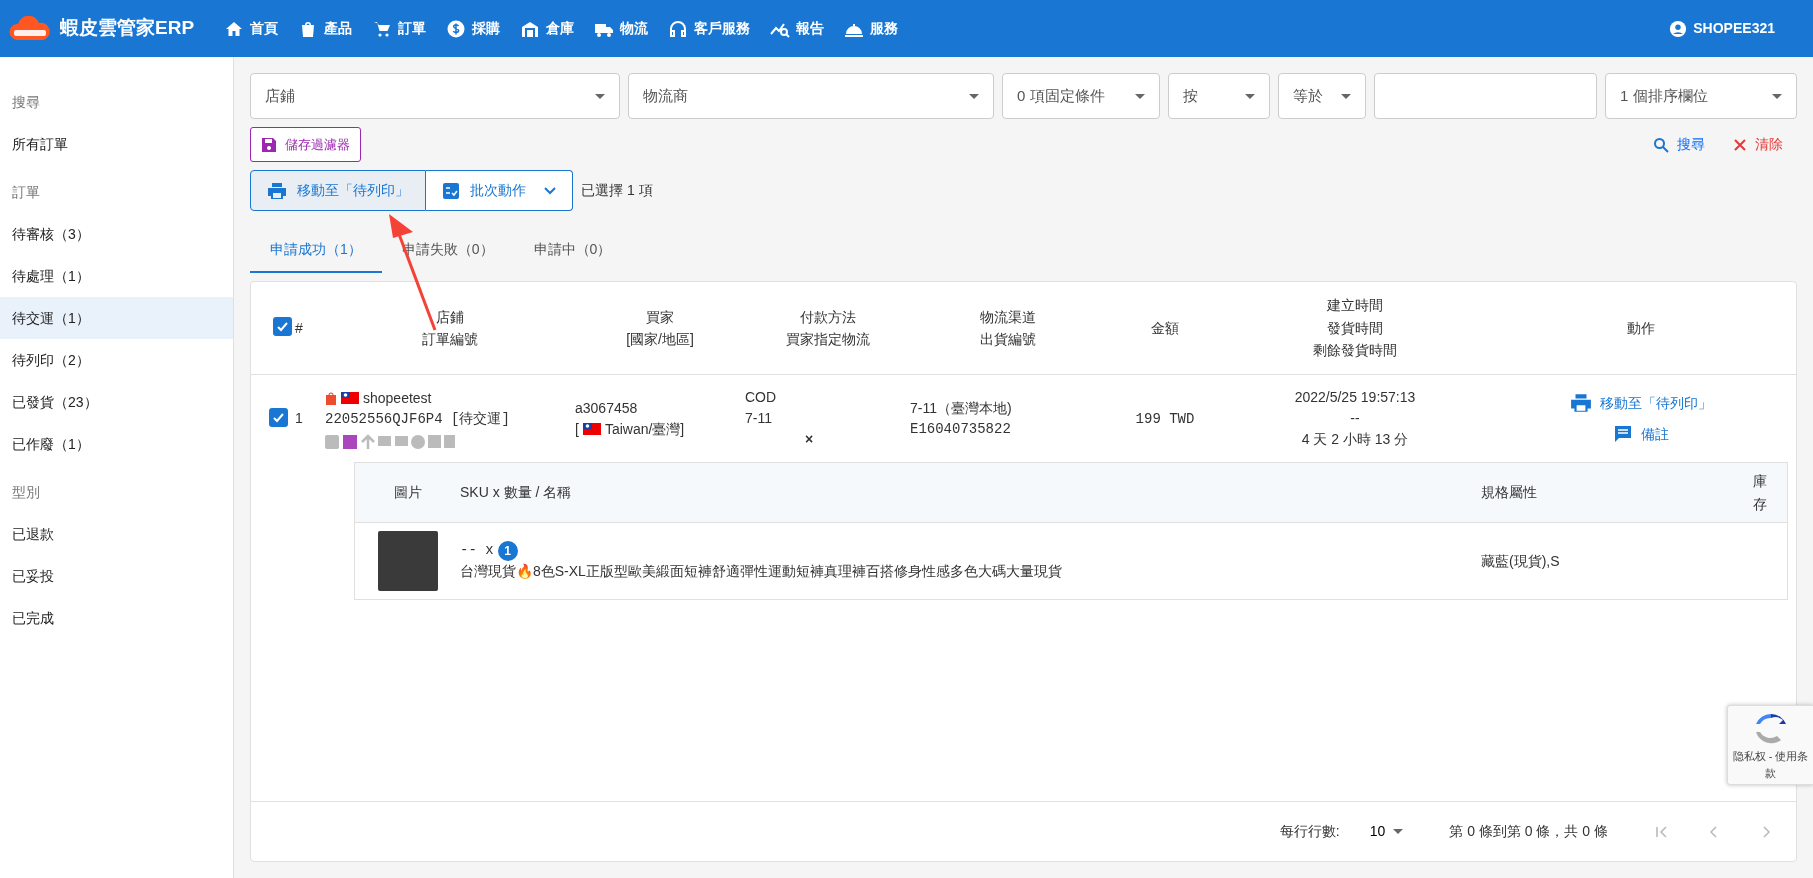  Describe the element at coordinates (26, 192) in the screenshot. I see `sidebar-heading: 訂單` at that location.